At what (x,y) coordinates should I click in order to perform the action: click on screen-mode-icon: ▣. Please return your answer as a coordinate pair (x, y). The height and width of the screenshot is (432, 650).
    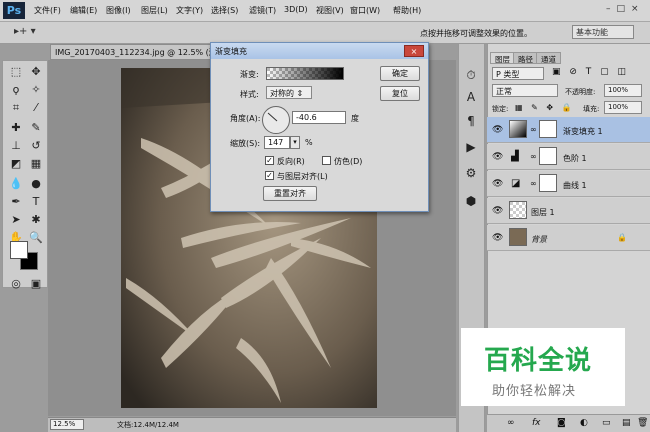
    Looking at the image, I should click on (36, 284).